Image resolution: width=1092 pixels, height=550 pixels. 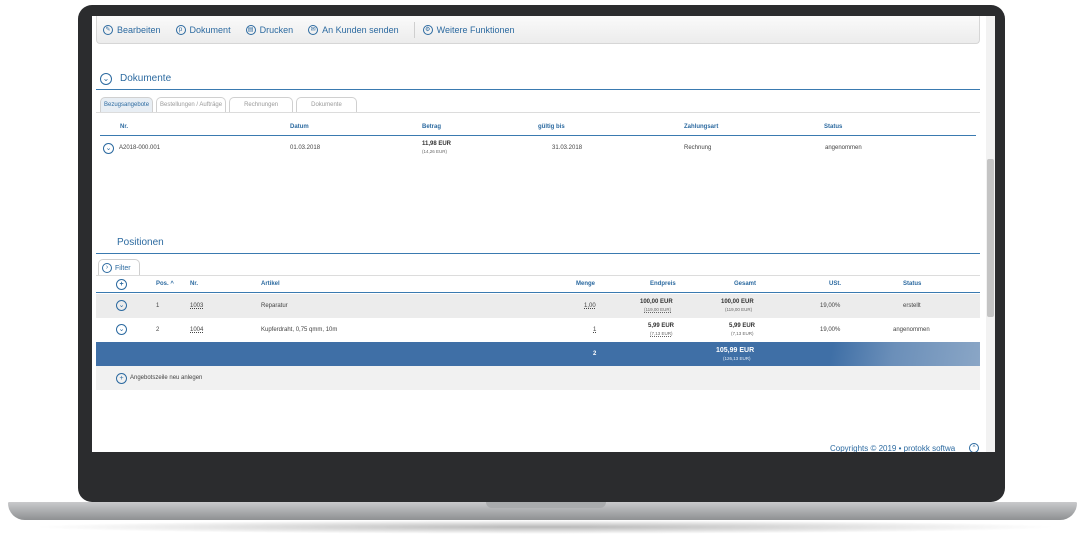 What do you see at coordinates (538, 79) in the screenshot?
I see `documents-section-header: ⌄ Dokumente` at bounding box center [538, 79].